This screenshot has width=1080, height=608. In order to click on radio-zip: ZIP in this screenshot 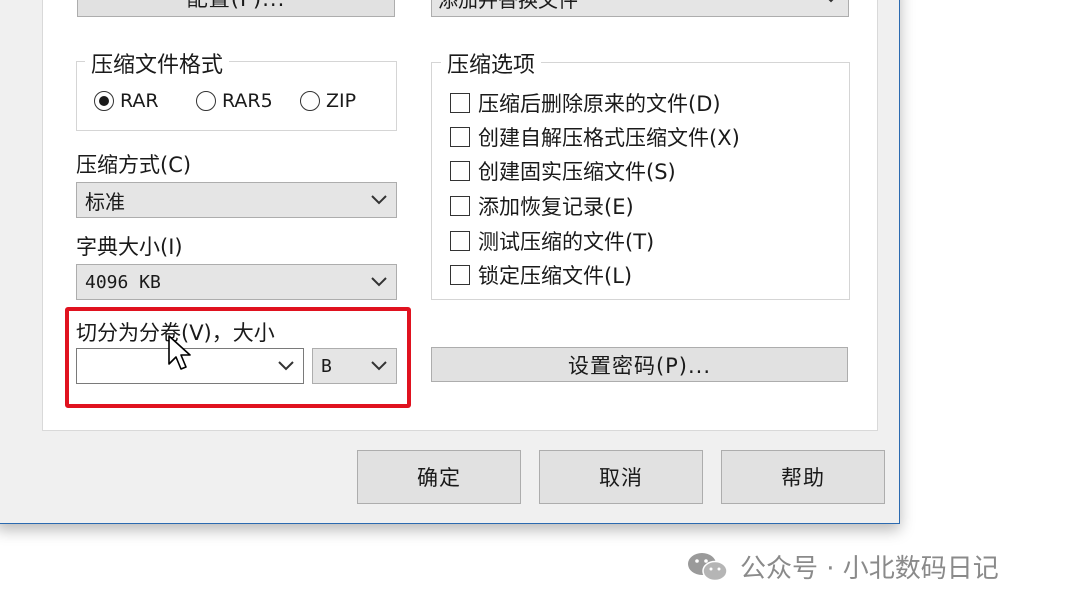, I will do `click(328, 101)`.